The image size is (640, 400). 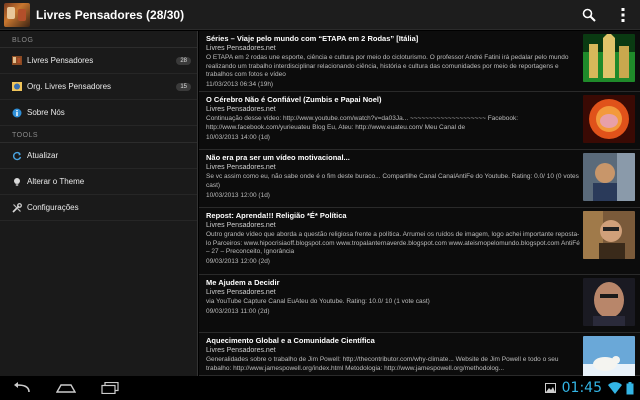 I want to click on back-button, so click(x=22, y=388).